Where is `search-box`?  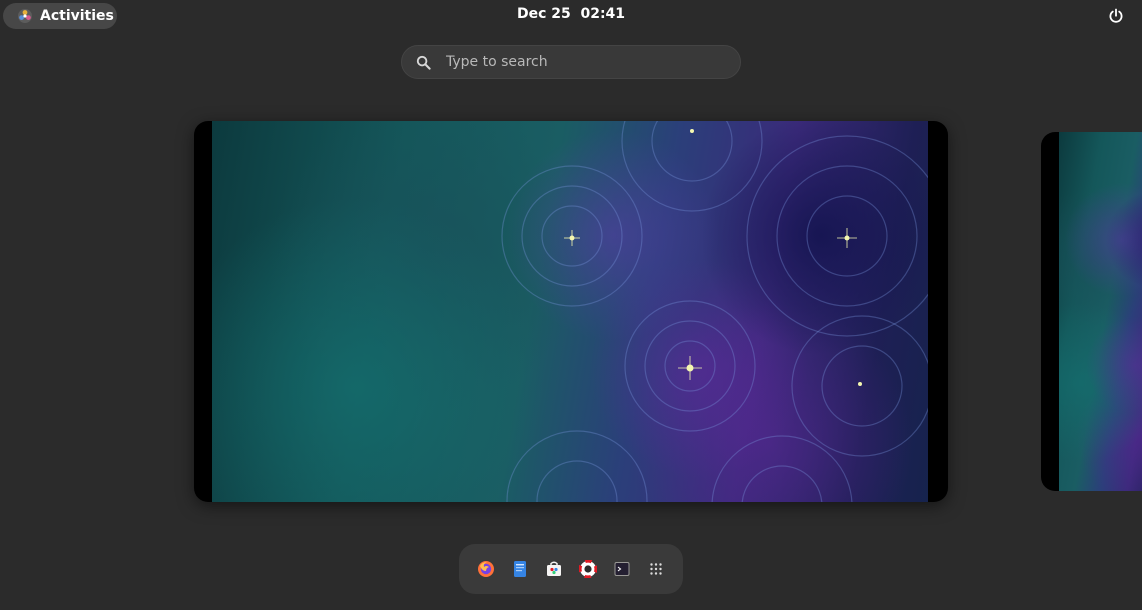
search-box is located at coordinates (571, 62).